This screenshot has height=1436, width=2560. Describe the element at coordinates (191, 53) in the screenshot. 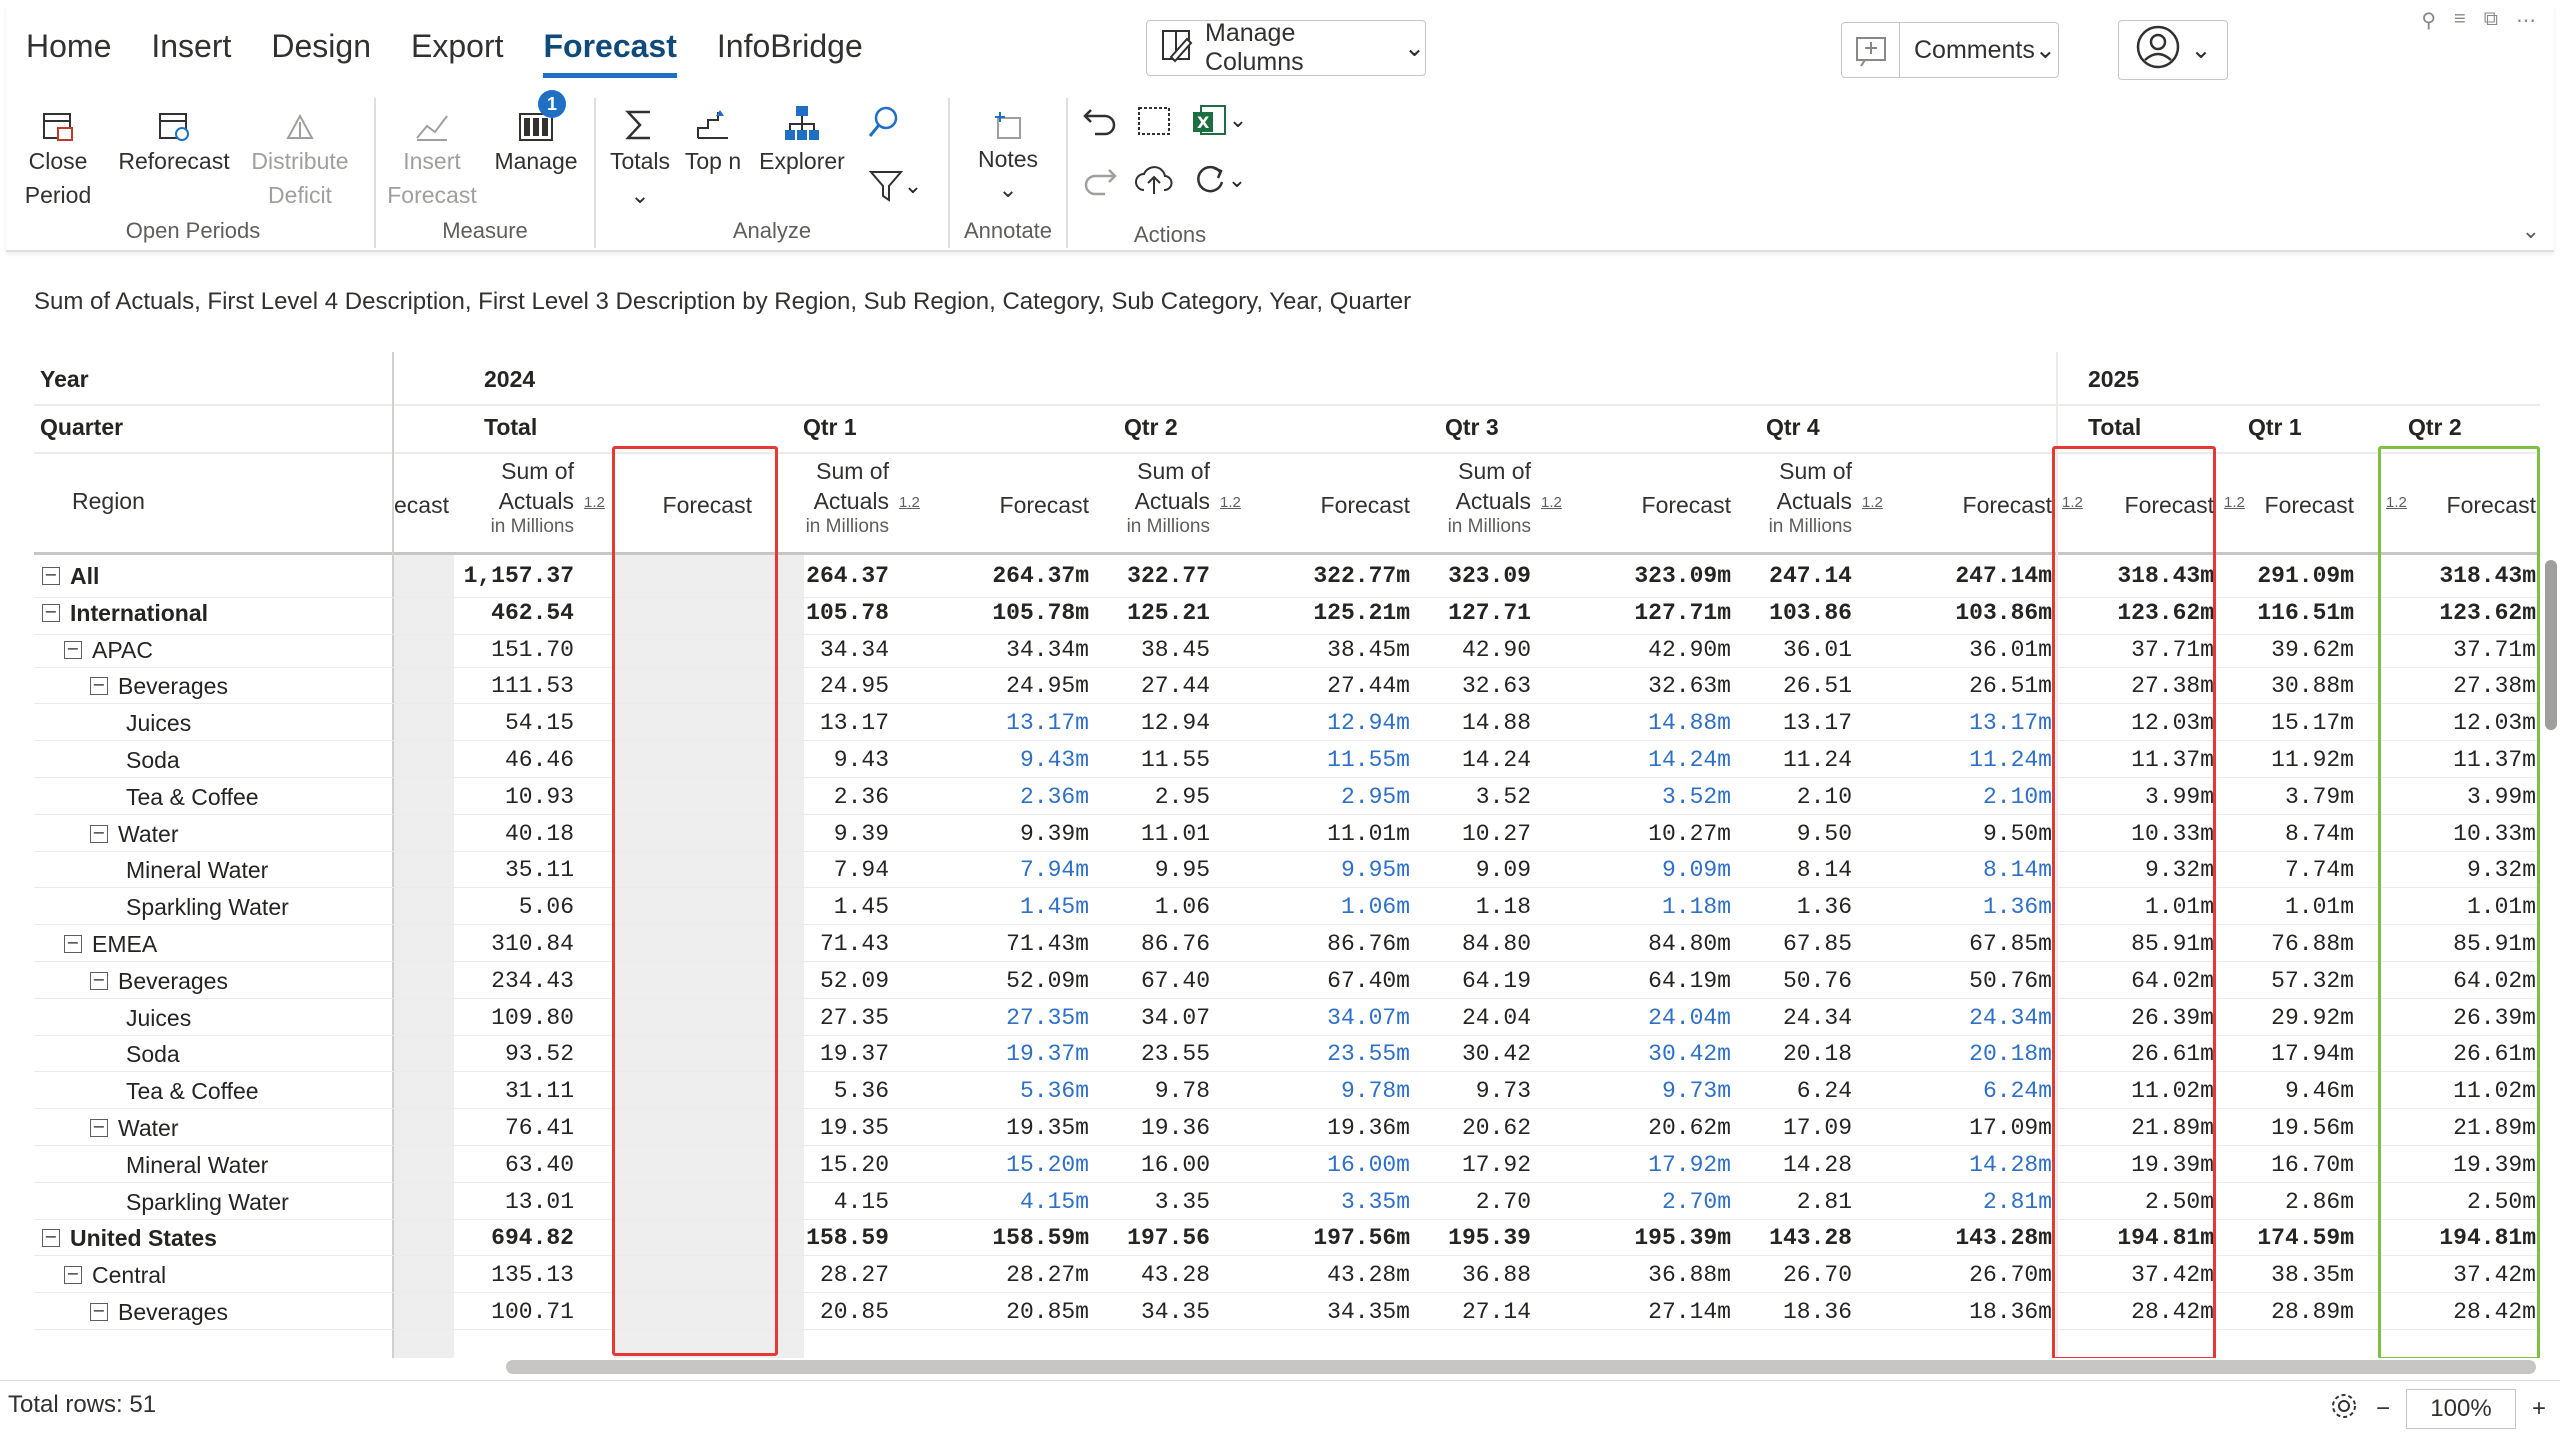

I see `tab-insert: Insert` at that location.